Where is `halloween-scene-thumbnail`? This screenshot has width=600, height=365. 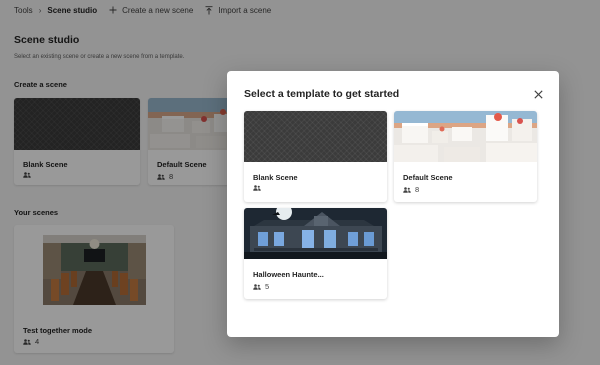 halloween-scene-thumbnail is located at coordinates (315, 233).